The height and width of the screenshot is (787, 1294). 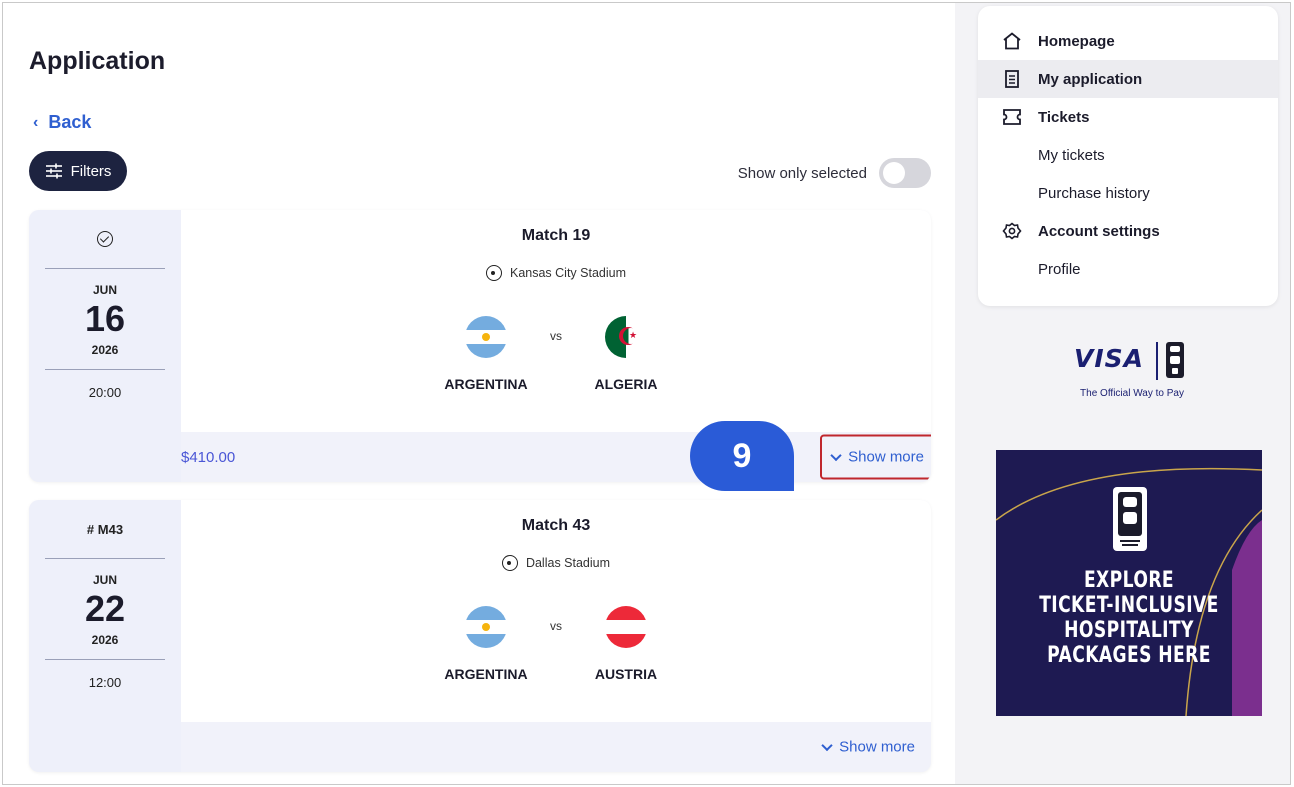 I want to click on match-venue: Kansas City Stadium, so click(x=556, y=273).